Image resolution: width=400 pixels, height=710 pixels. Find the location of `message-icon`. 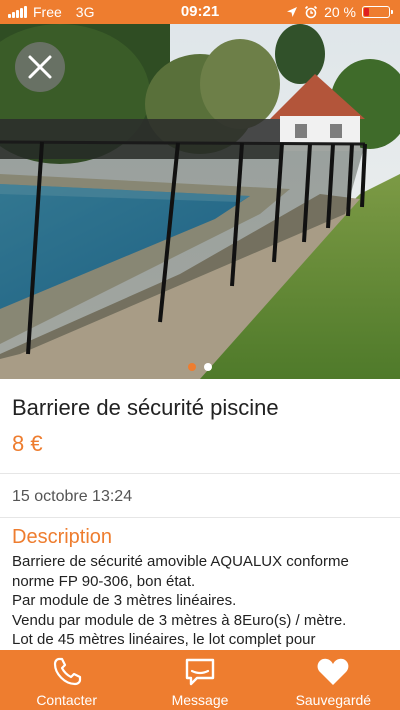

message-icon is located at coordinates (200, 672).